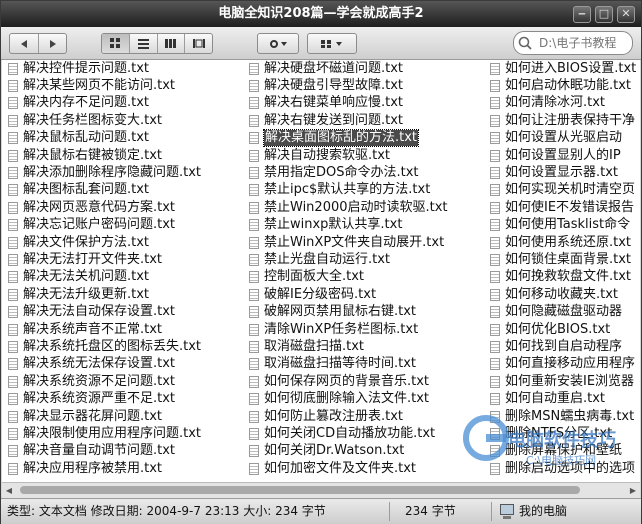 Image resolution: width=642 pixels, height=524 pixels. Describe the element at coordinates (565, 103) in the screenshot. I see `file-item: 如何清除冰河.txt` at that location.